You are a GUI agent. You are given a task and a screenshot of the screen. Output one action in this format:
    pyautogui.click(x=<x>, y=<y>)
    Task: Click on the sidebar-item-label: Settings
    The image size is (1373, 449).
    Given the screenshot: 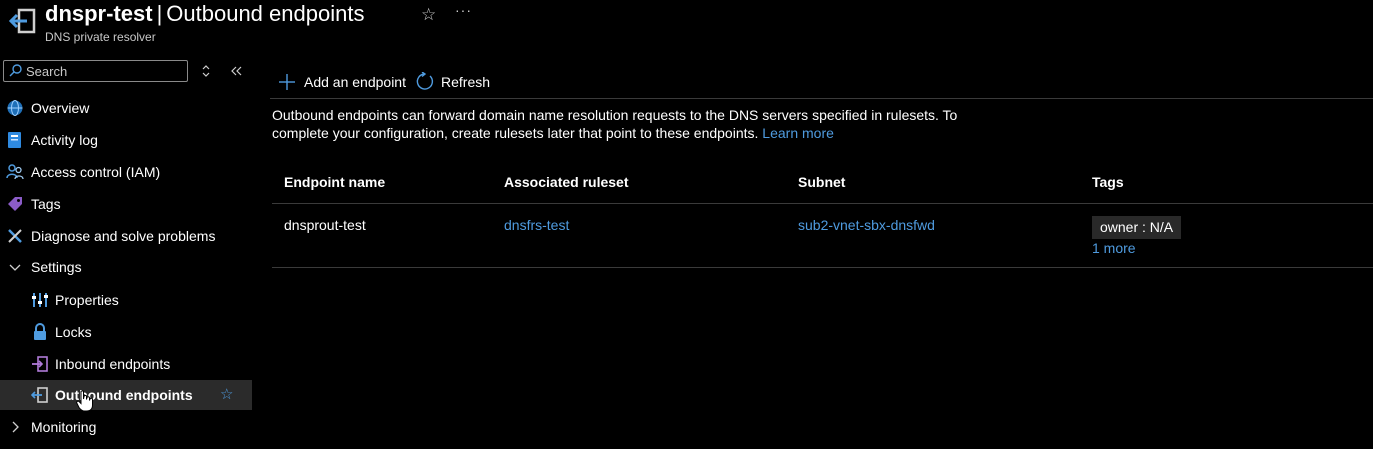 What is the action you would take?
    pyautogui.click(x=56, y=267)
    